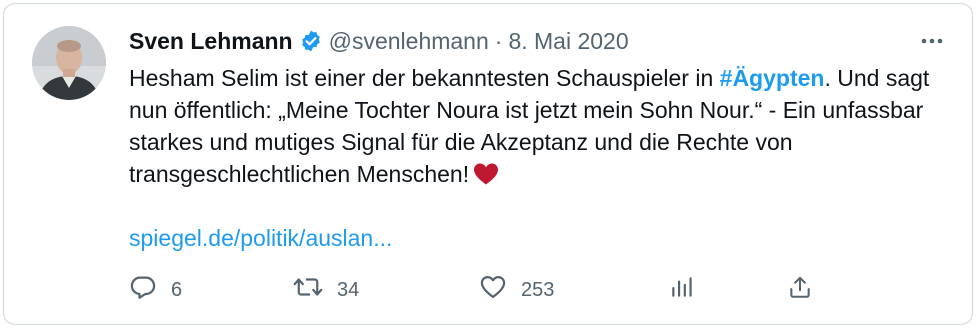 Image resolution: width=980 pixels, height=332 pixels. Describe the element at coordinates (308, 290) in the screenshot. I see `retweet-icon` at that location.